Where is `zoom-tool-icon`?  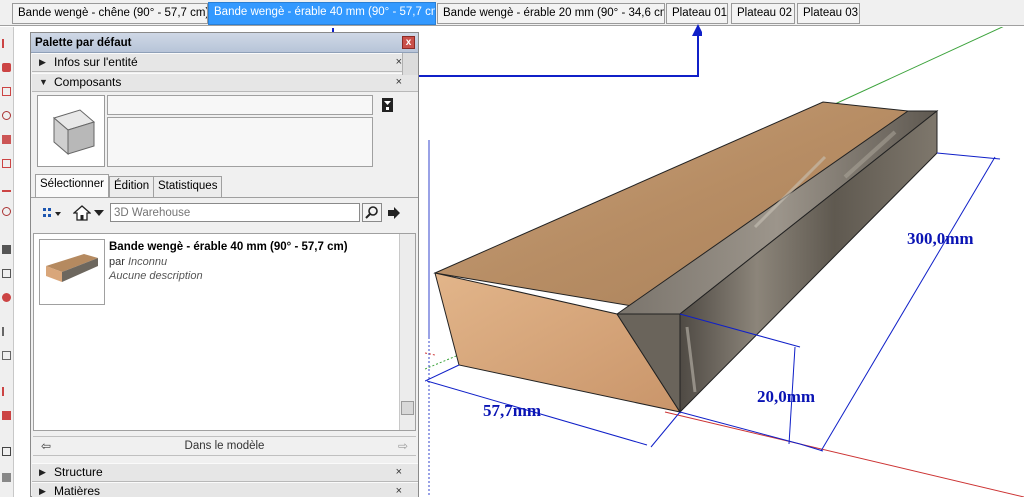 zoom-tool-icon is located at coordinates (6, 355).